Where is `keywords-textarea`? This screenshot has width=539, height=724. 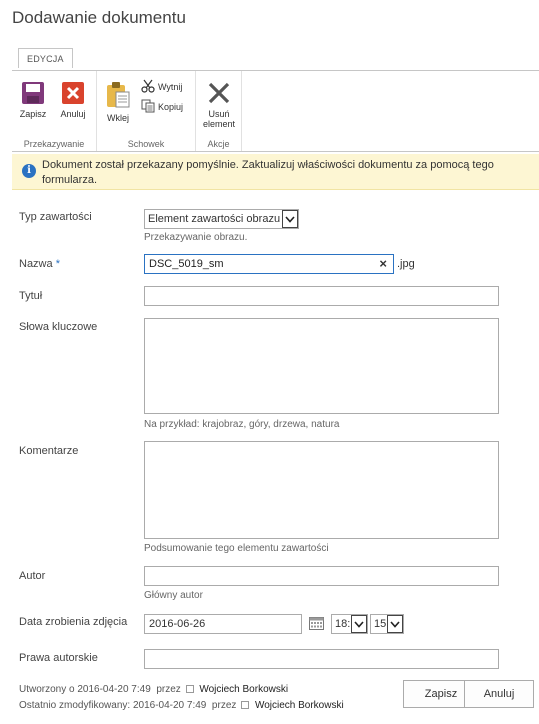
keywords-textarea is located at coordinates (321, 366).